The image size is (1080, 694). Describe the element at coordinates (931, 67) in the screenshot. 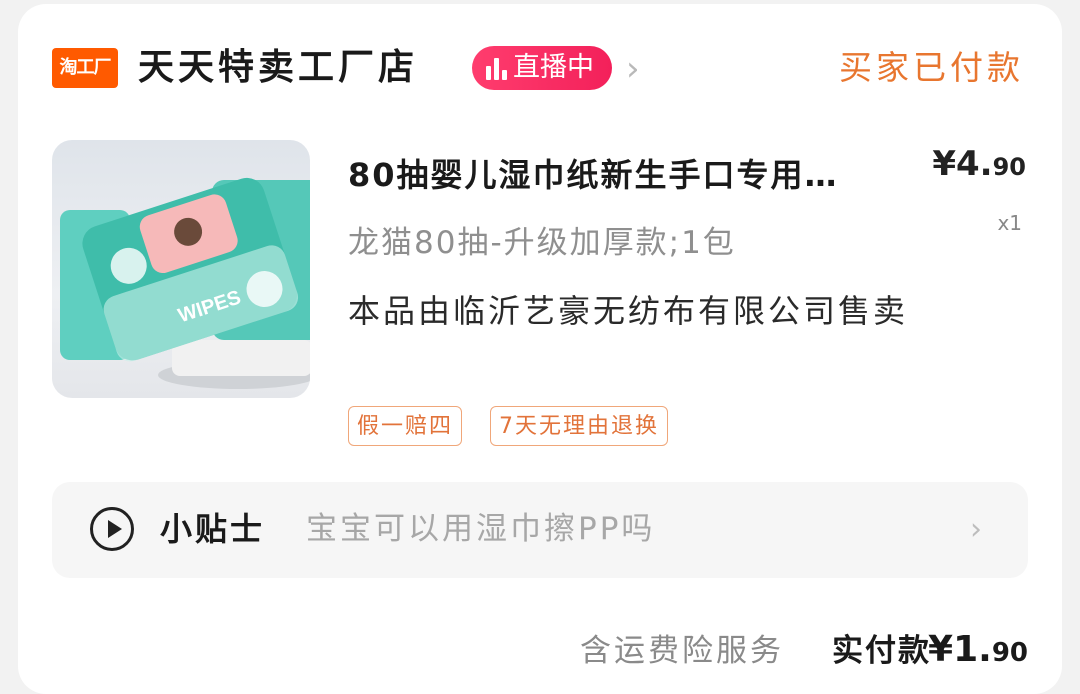

I see `order-status: 买家已付款` at that location.